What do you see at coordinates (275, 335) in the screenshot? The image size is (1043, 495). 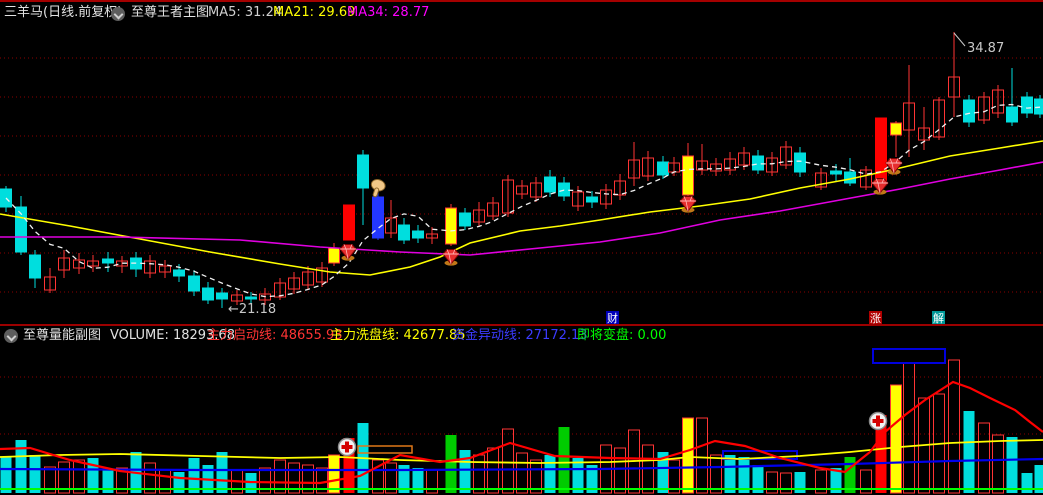 I see `zhuli-qidong-value: 主力启动线: 48655.93` at bounding box center [275, 335].